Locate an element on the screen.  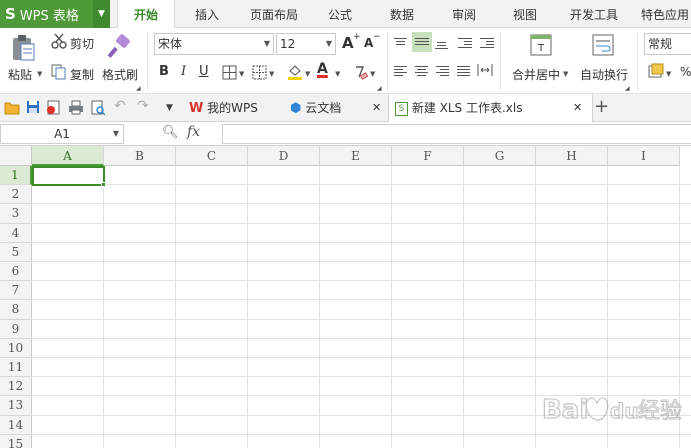
fill-color-dropdown-icon: ▼ is located at coordinates (307, 74).